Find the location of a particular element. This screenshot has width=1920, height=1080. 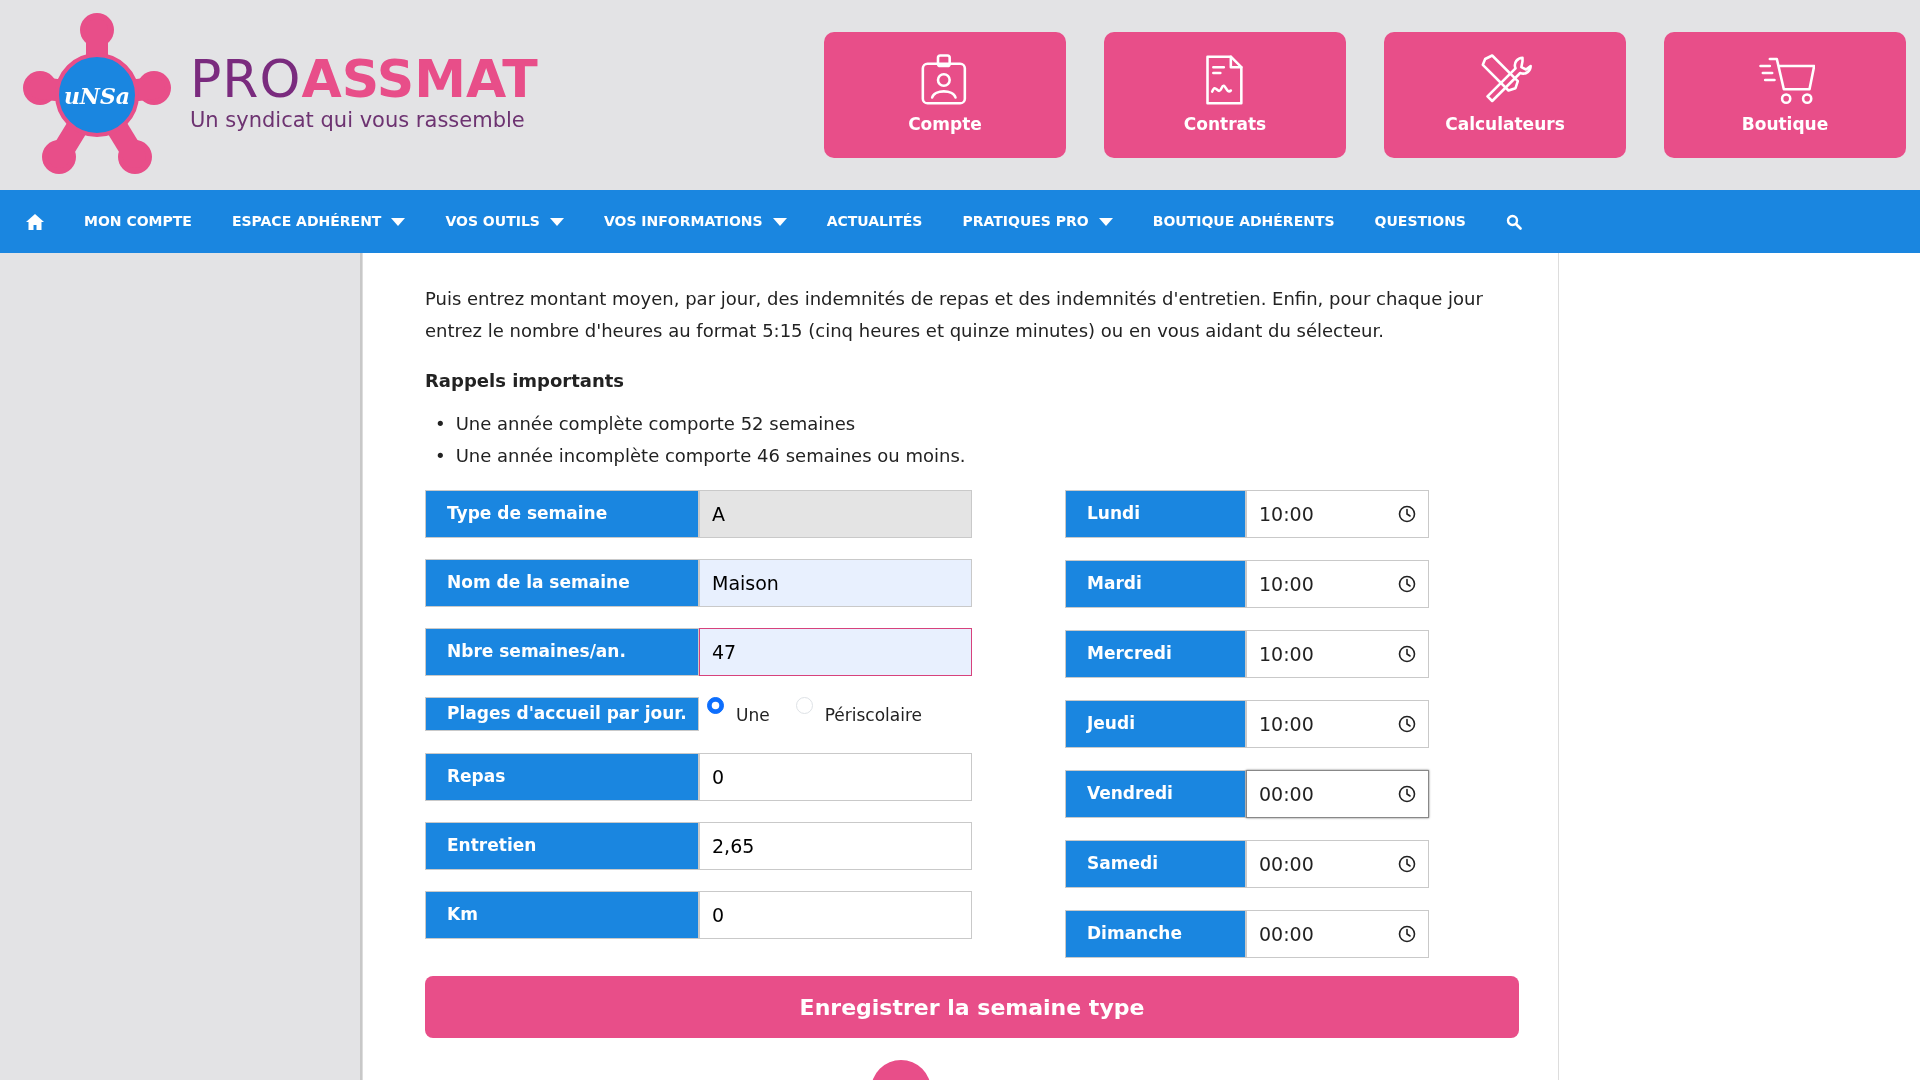

nav-link: MON COMPTE is located at coordinates (138, 221).